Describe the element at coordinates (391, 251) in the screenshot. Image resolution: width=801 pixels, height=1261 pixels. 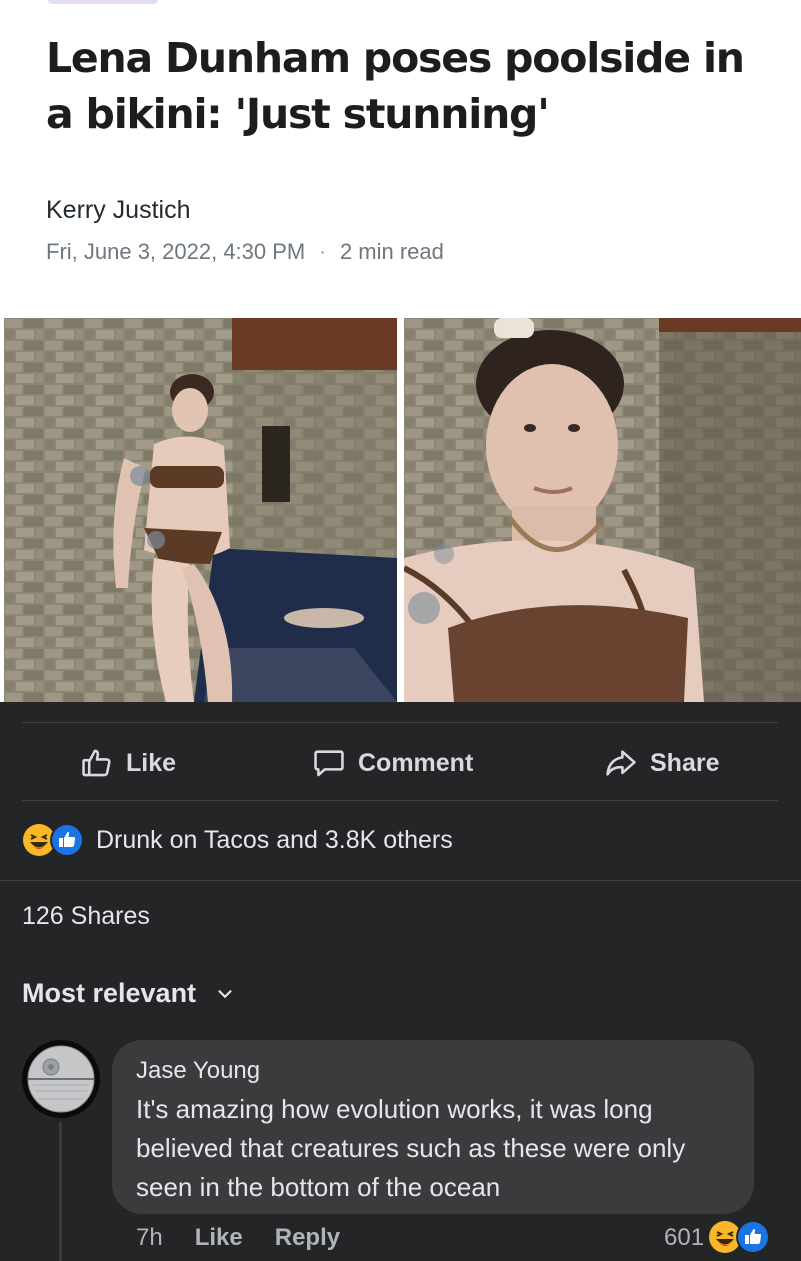
I see `article-read-time: 2 min read` at that location.